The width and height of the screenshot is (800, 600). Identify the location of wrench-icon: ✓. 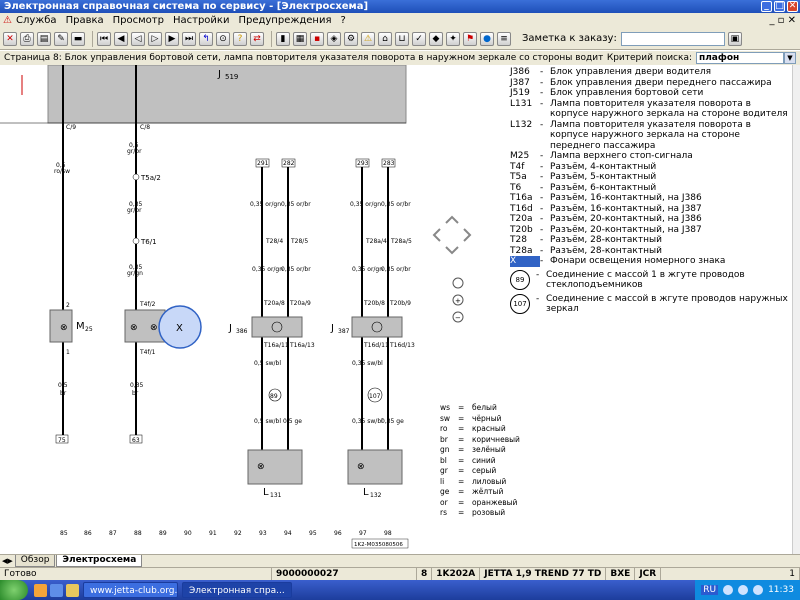
(419, 38).